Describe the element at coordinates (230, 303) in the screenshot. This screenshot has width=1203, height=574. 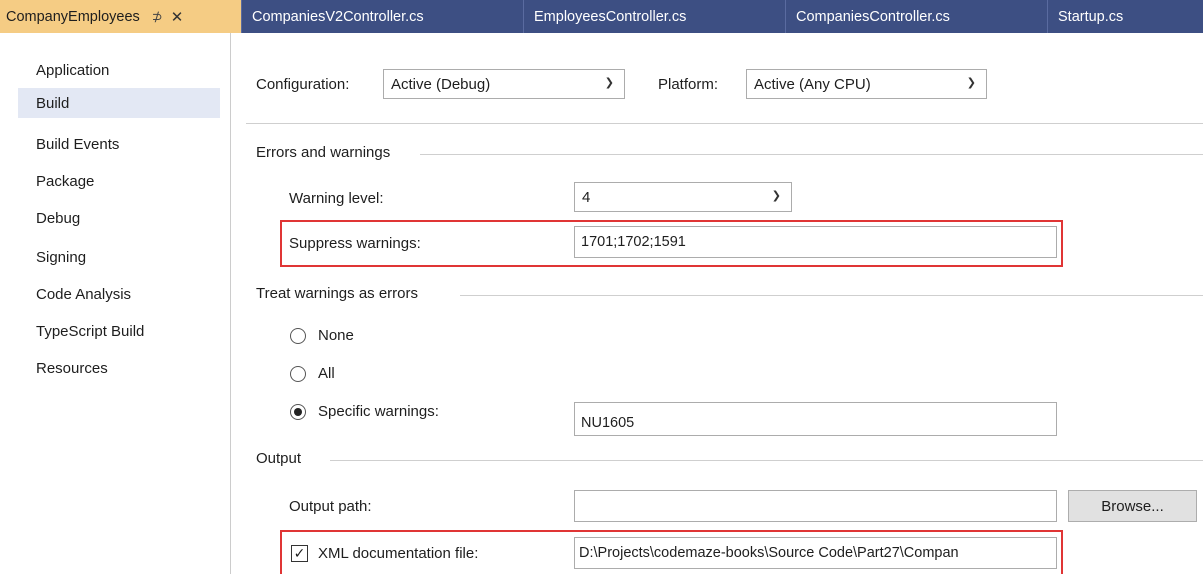
I see `sidebar-divider` at that location.